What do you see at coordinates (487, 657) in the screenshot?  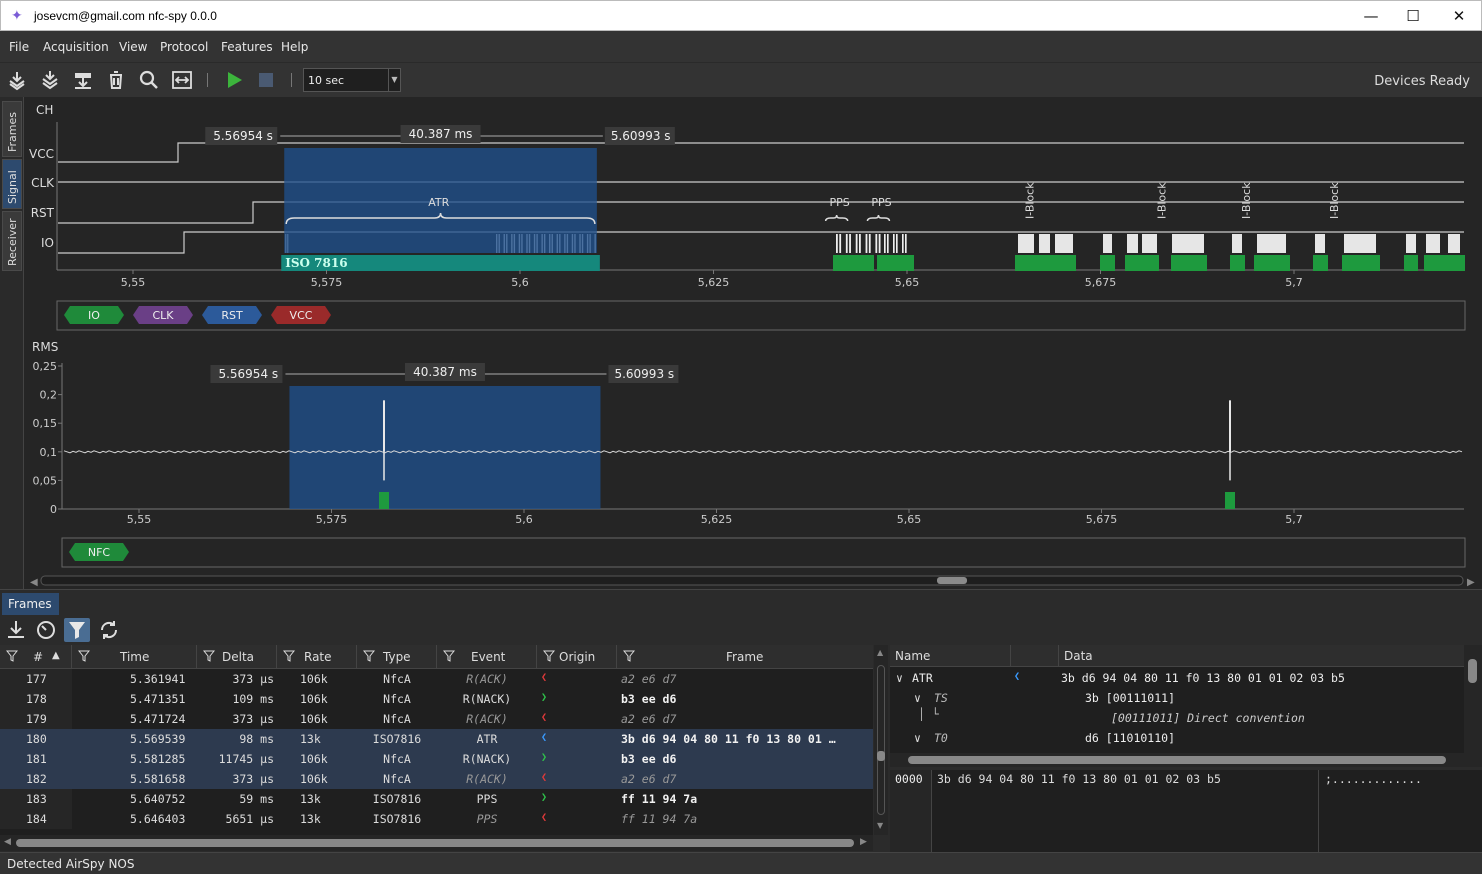 I see `col-event: Event` at bounding box center [487, 657].